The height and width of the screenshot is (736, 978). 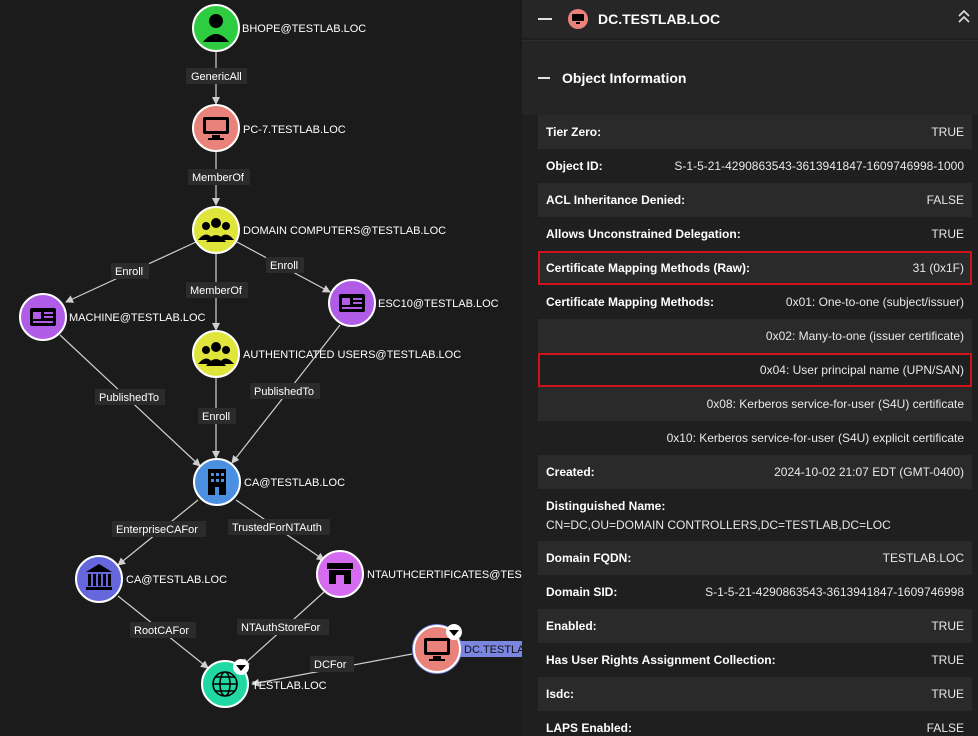 What do you see at coordinates (294, 130) in the screenshot?
I see `node-label-pc7: PC-7.TESTLAB.LOC` at bounding box center [294, 130].